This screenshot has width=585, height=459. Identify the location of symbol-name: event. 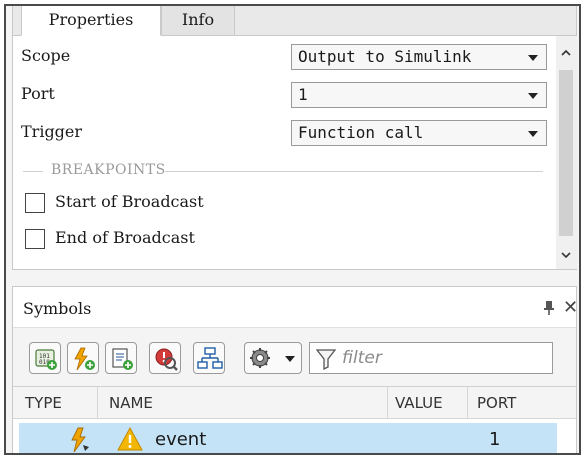
(181, 439).